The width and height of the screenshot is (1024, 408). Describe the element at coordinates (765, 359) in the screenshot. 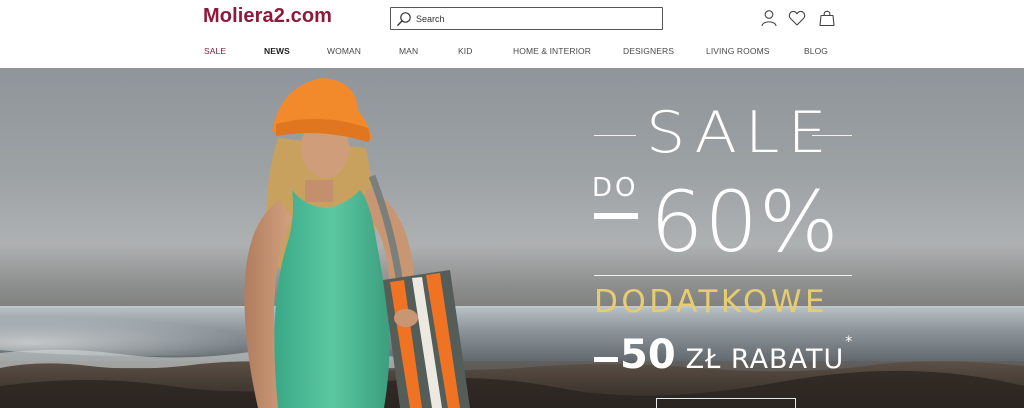

I see `promo-amount-unit: ZŁ RABATU` at that location.